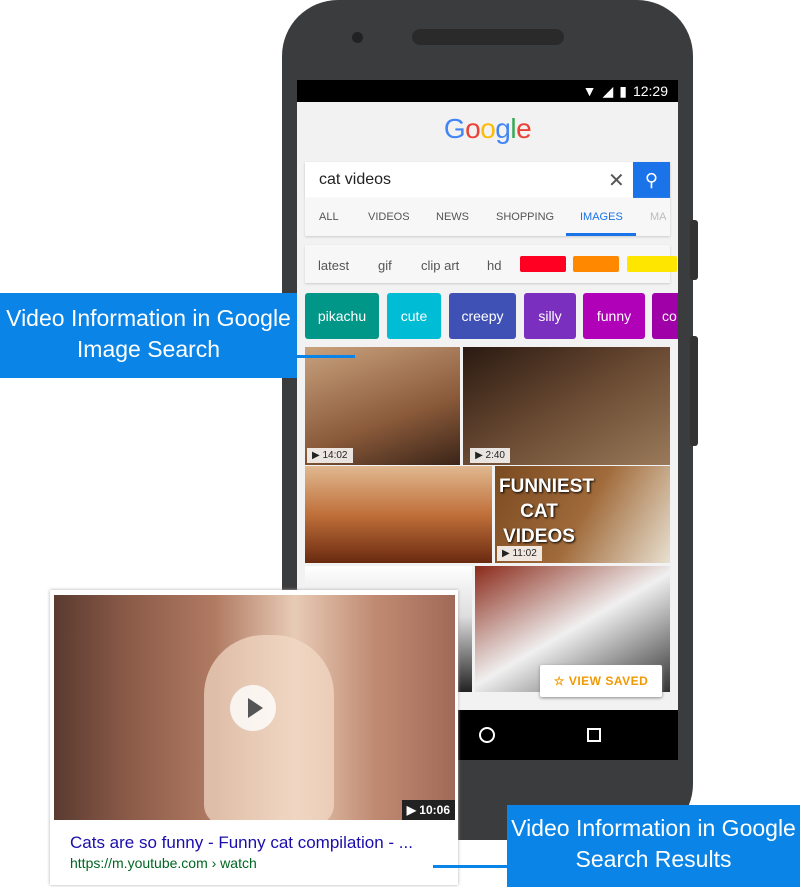 This screenshot has width=800, height=887. Describe the element at coordinates (550, 316) in the screenshot. I see `chip-silly: silly` at that location.